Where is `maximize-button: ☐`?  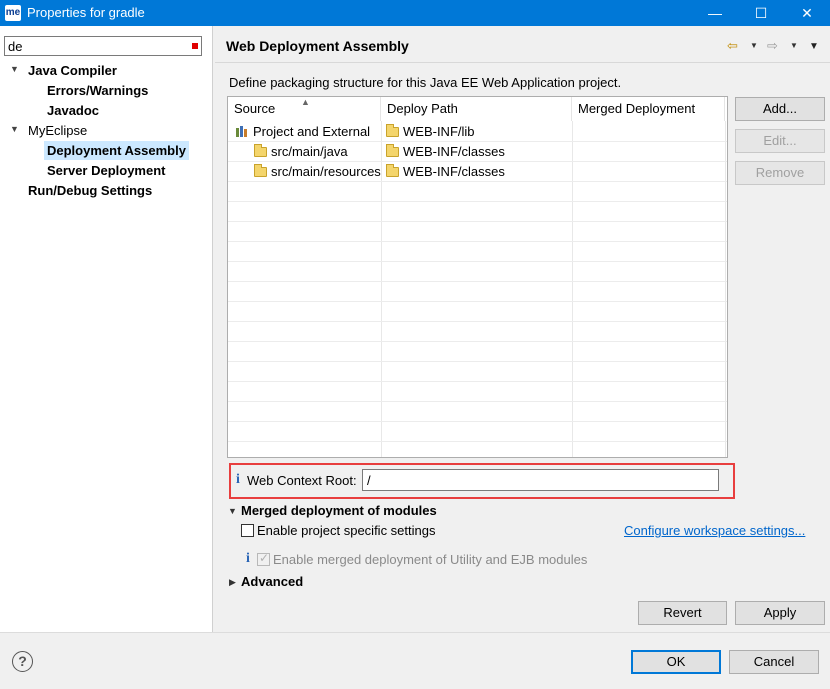
maximize-button: ☐ is located at coordinates (761, 13).